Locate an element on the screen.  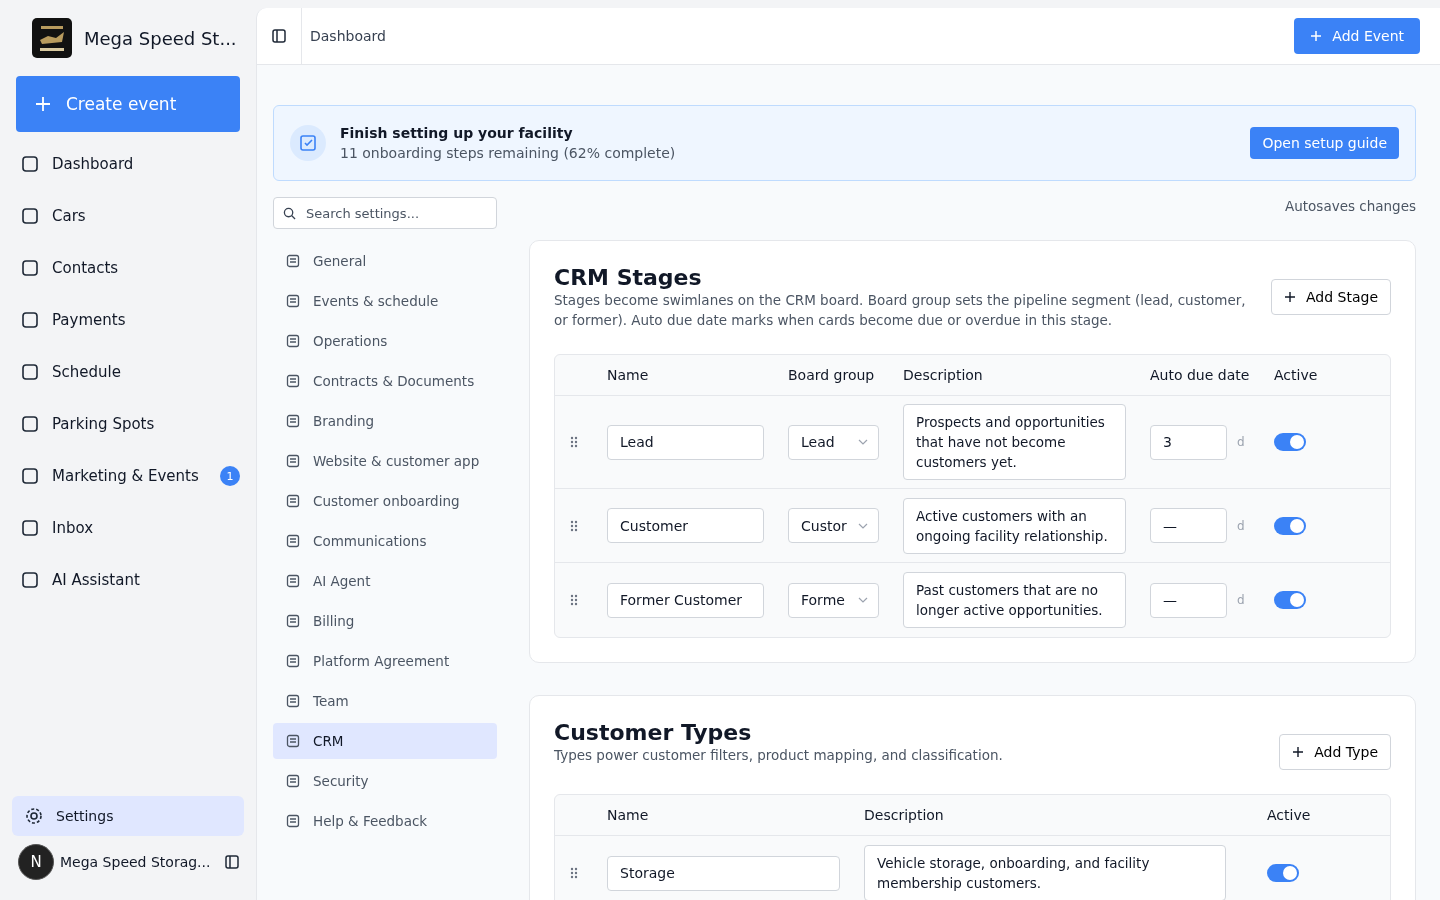
autosave-note: Autosaves changes is located at coordinates (1350, 207).